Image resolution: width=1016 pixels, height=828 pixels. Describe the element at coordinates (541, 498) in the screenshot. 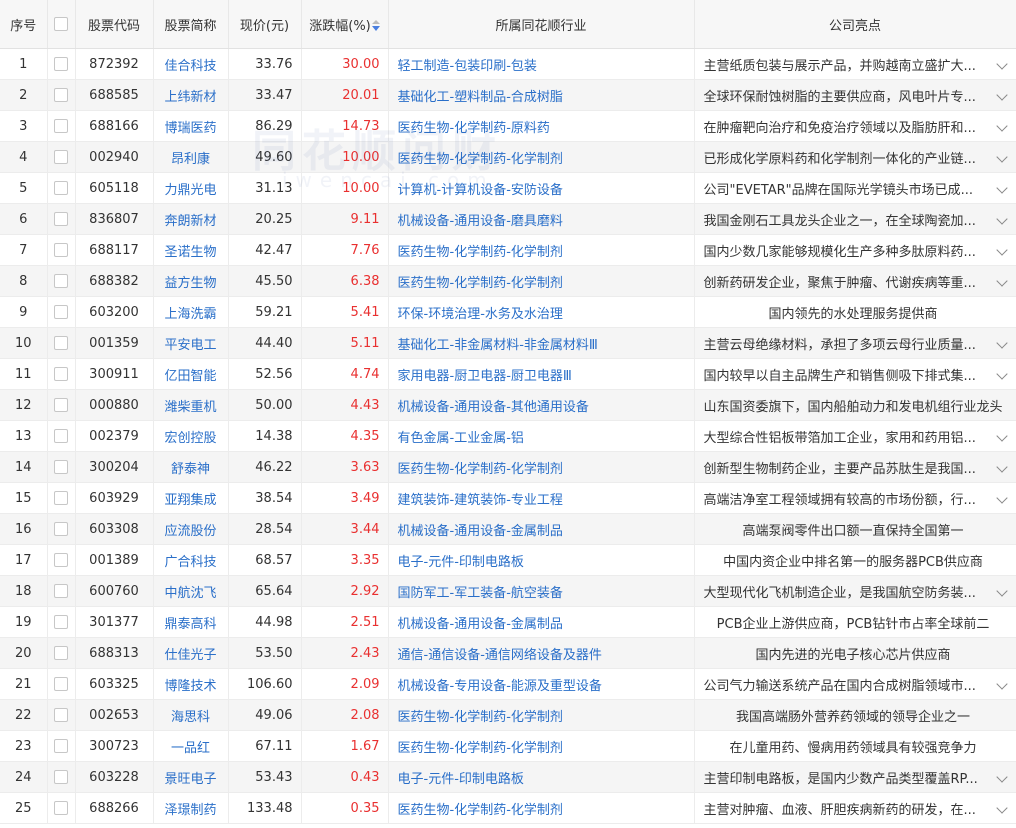

I see `industry-link: 建筑装饰-建筑装饰-专业工程` at that location.